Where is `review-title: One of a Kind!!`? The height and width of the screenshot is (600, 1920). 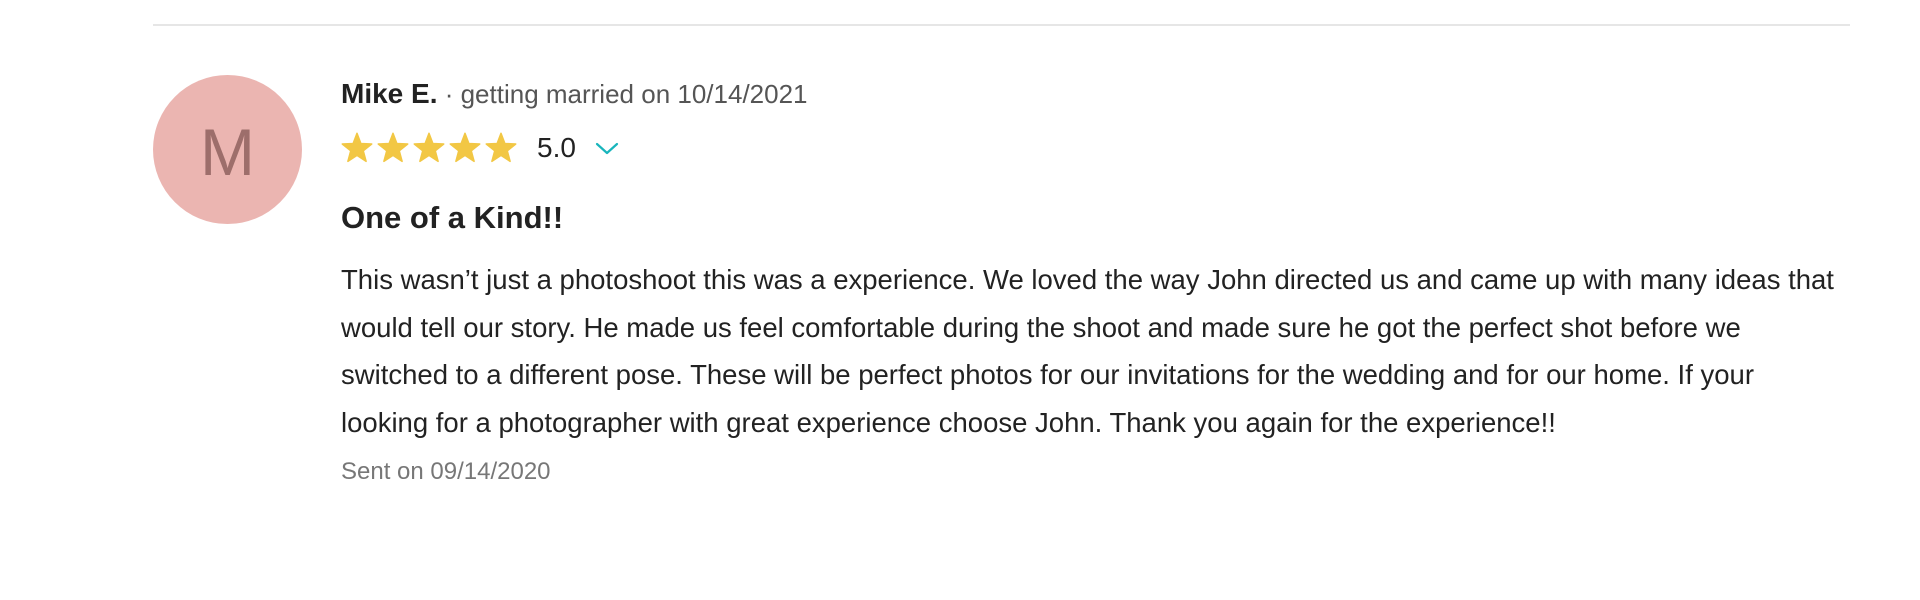
review-title: One of a Kind!! is located at coordinates (452, 217).